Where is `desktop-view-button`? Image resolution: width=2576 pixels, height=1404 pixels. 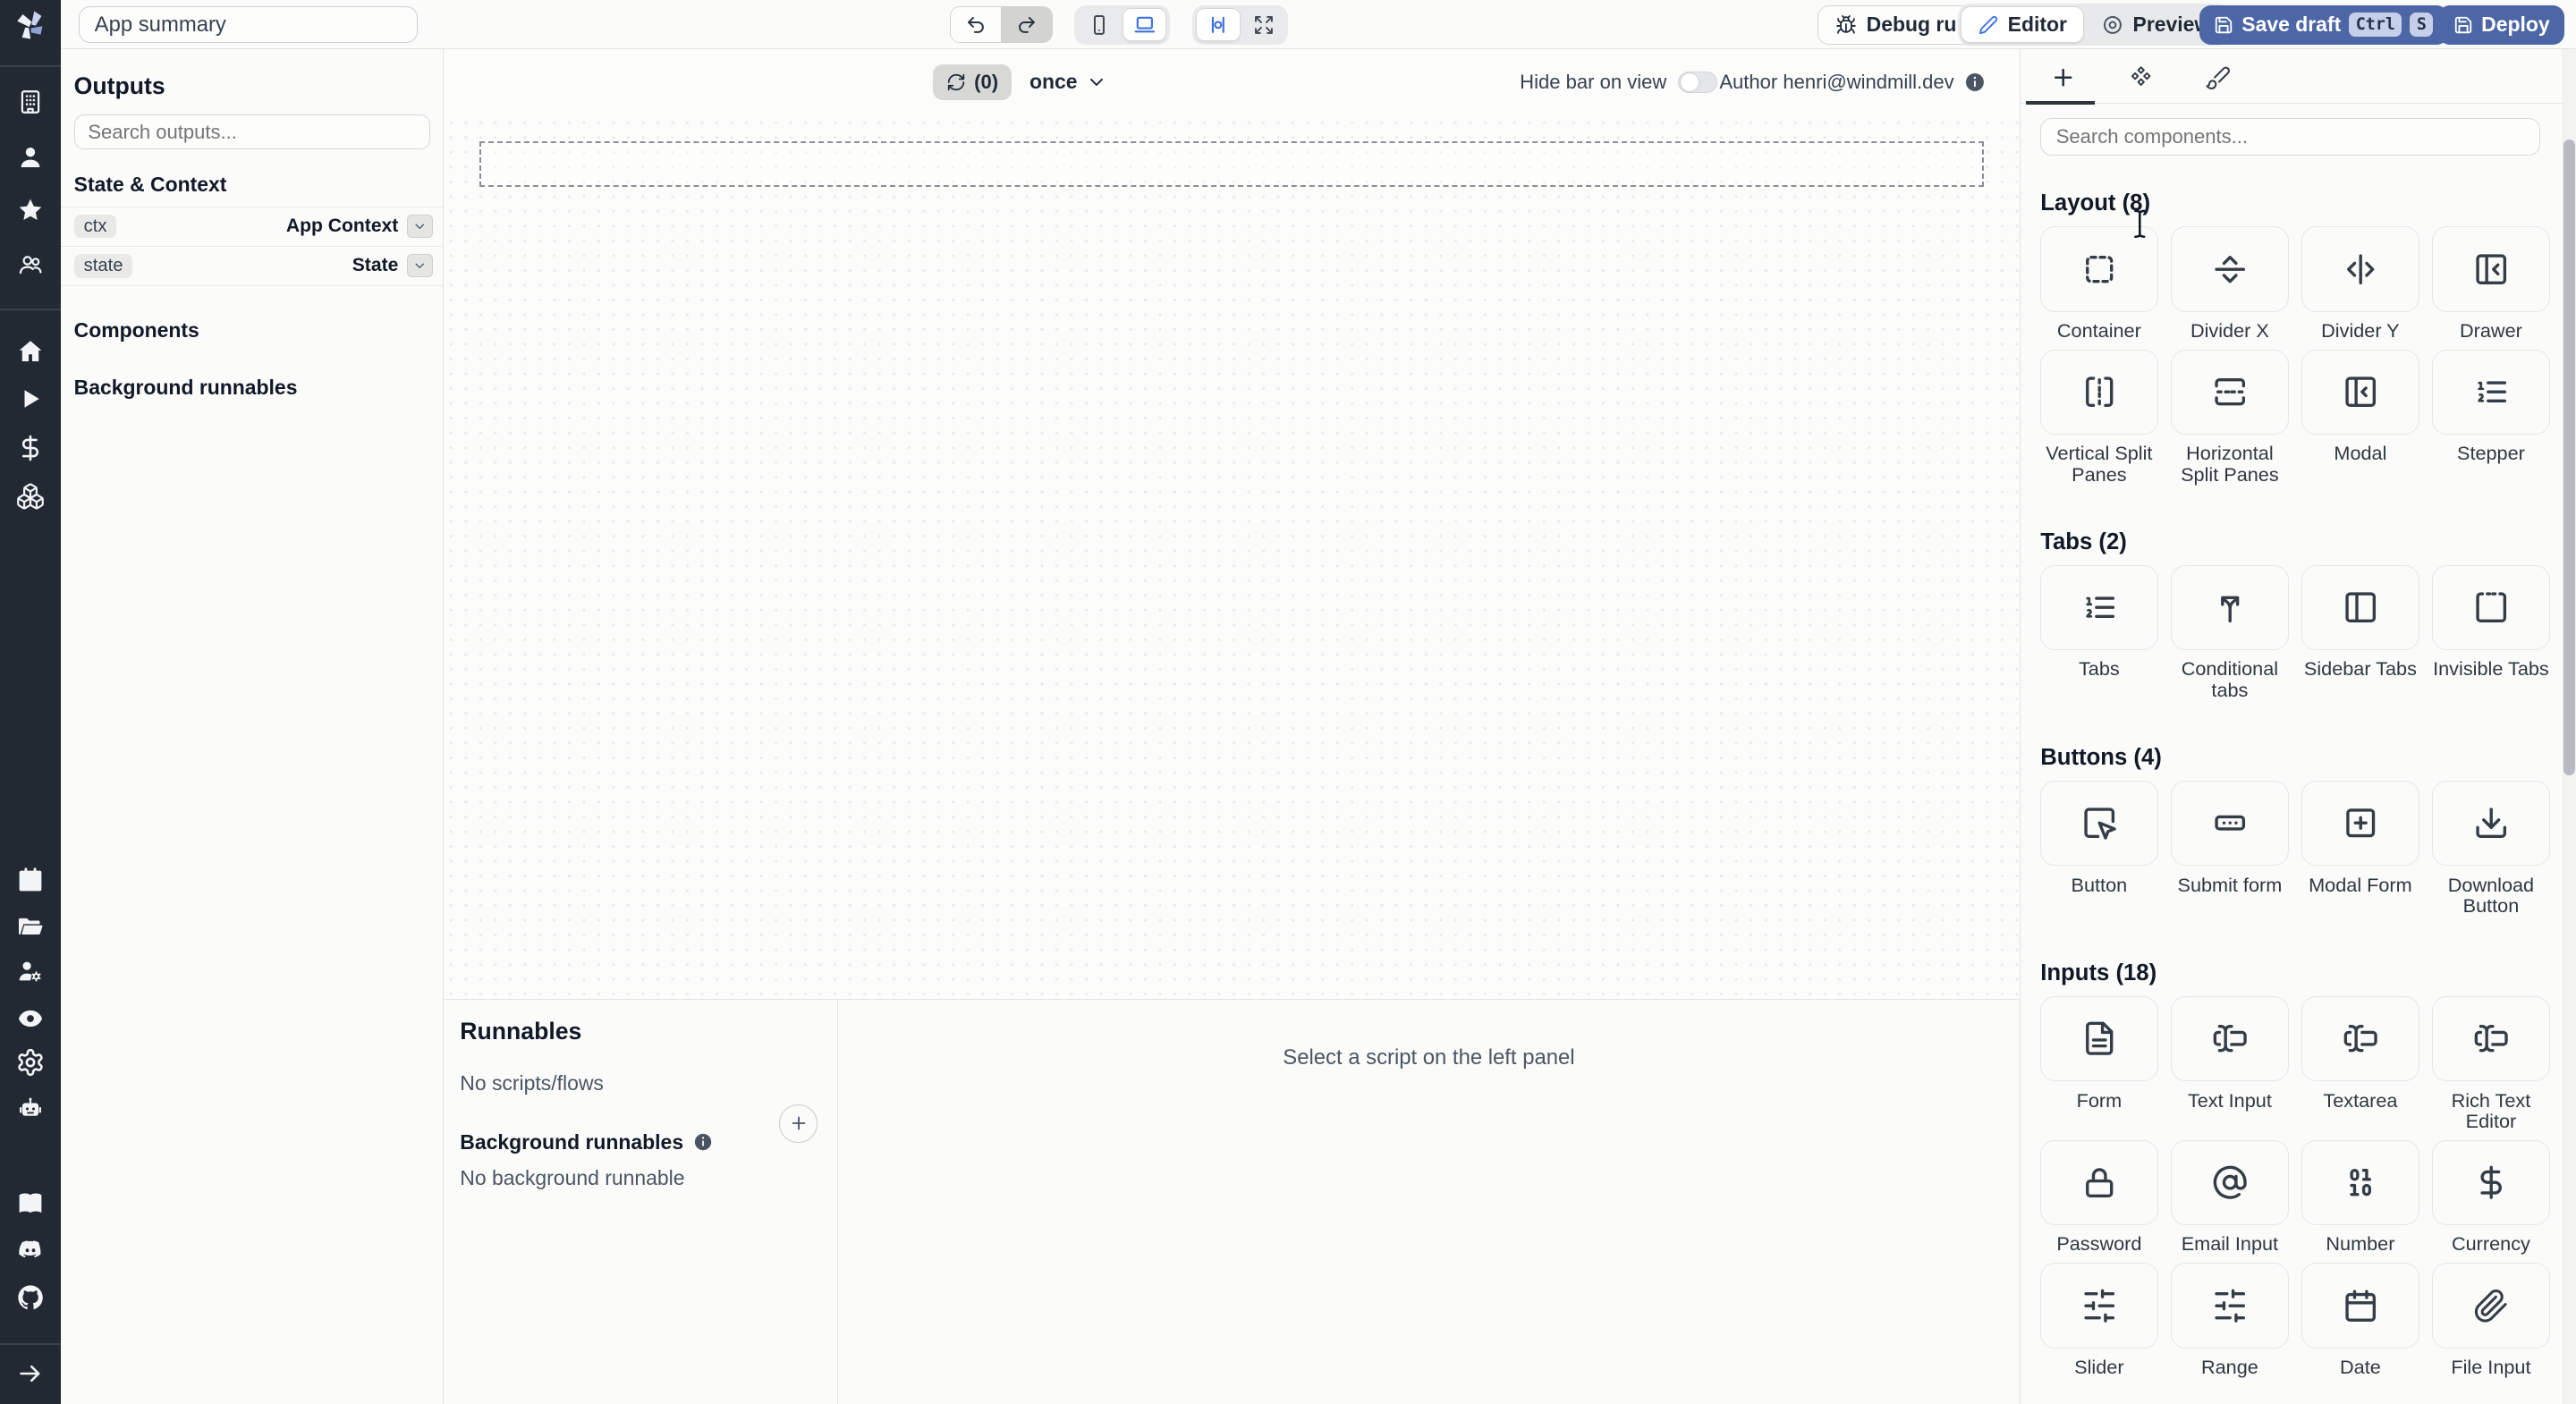
desktop-view-button is located at coordinates (1144, 25).